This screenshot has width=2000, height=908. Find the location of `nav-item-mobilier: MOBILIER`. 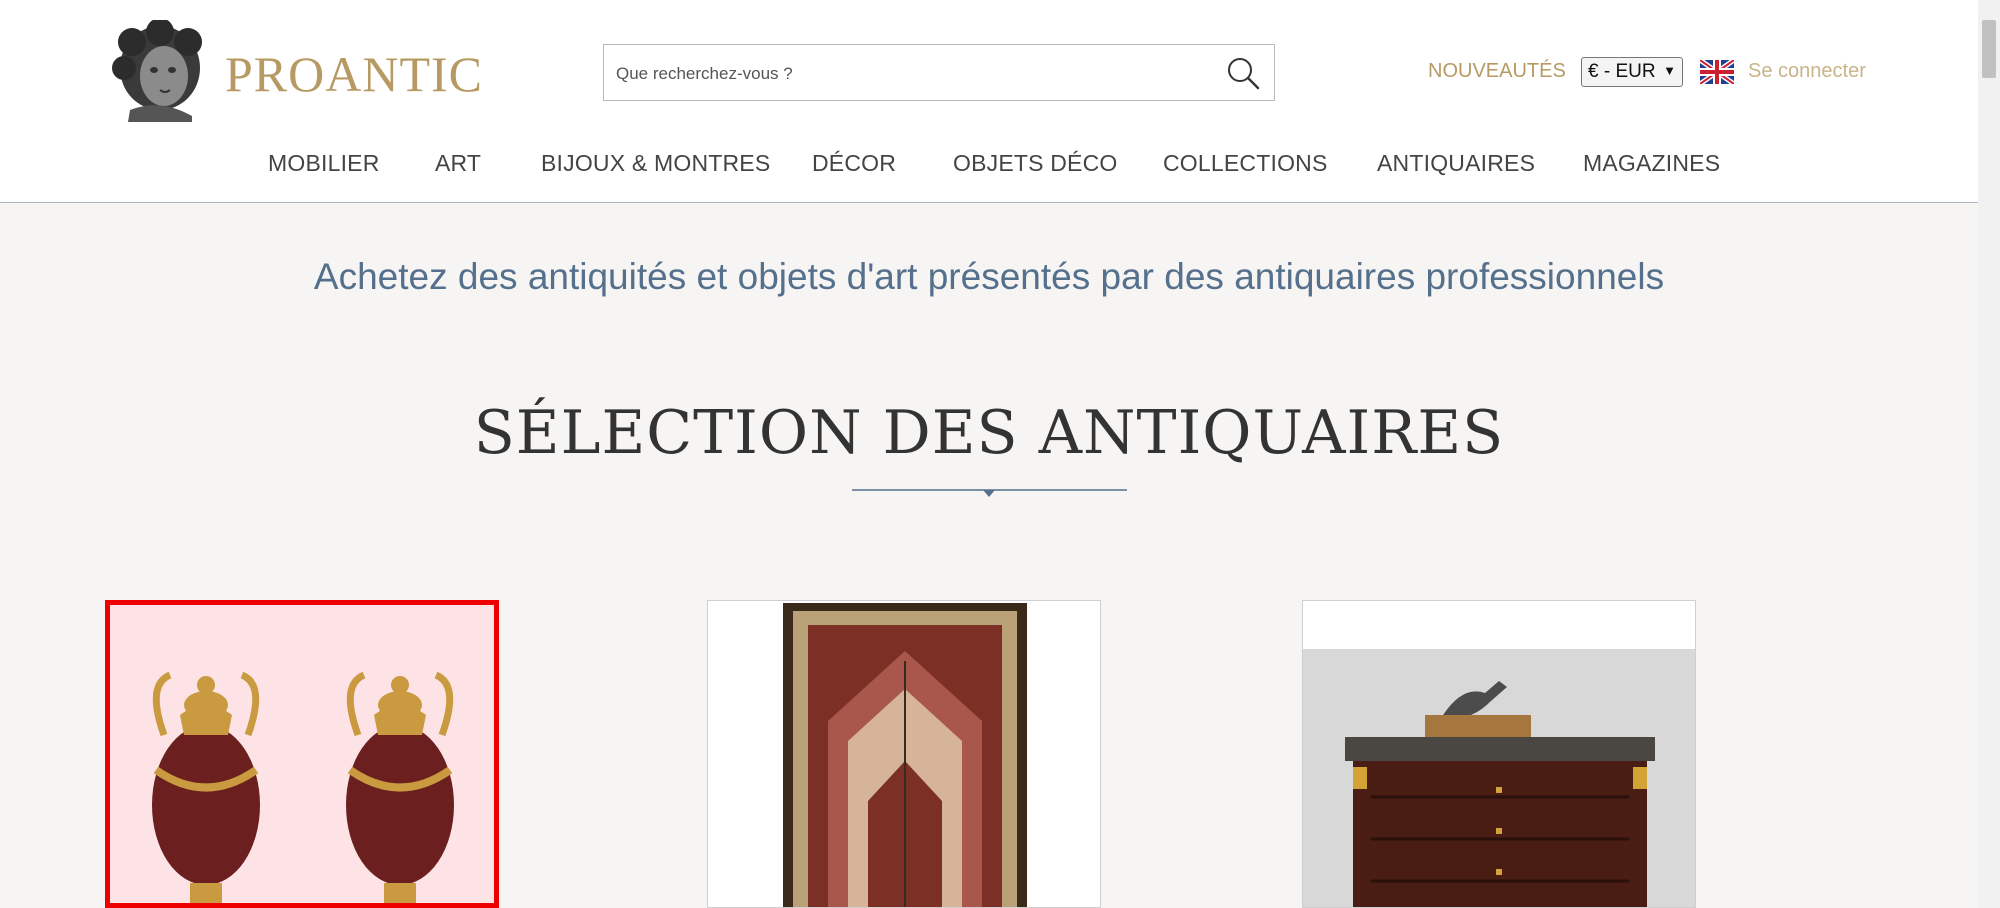

nav-item-mobilier: MOBILIER is located at coordinates (324, 163).